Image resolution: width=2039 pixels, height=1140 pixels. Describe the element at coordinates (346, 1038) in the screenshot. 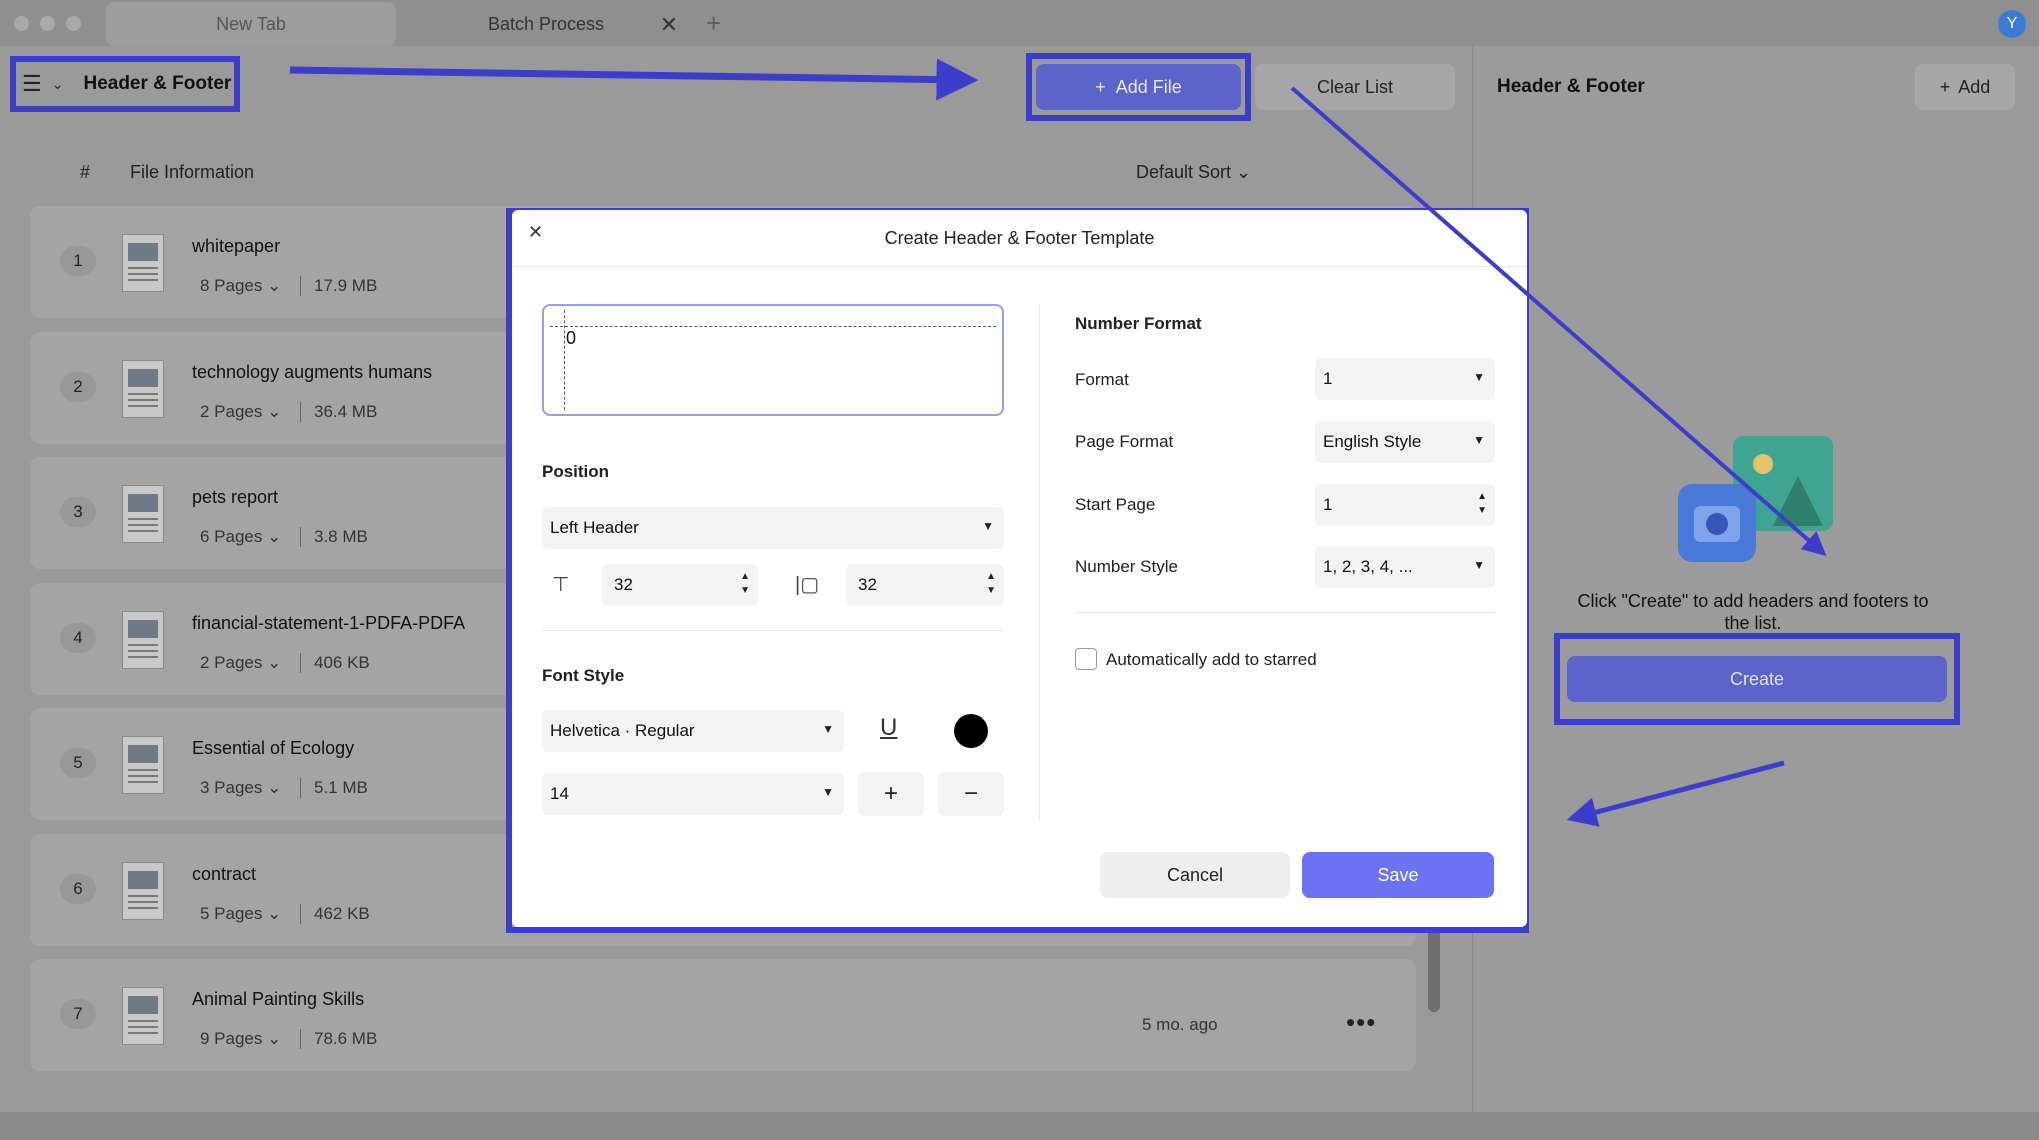

I see `file-size: 78.6 MB` at that location.